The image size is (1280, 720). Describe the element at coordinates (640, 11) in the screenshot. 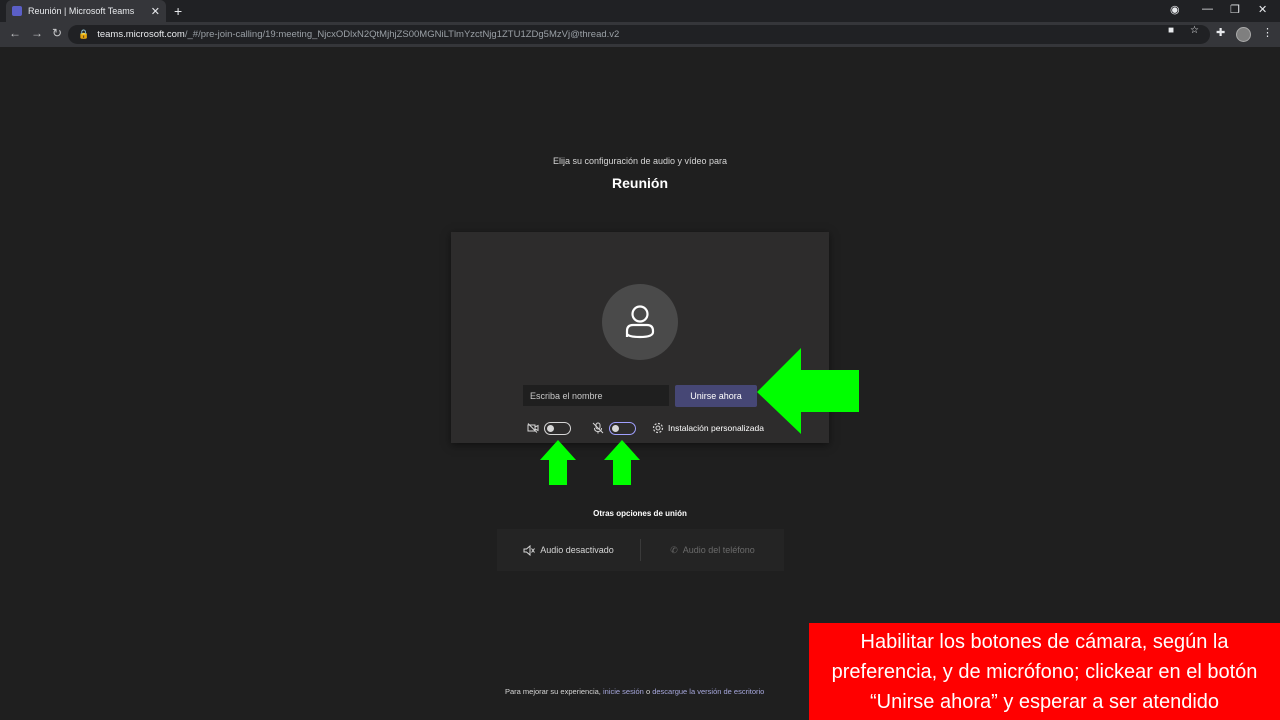

I see `browser-tabstrip: Reunión | Microsoft Teams ✕ + ◉ — ❐ ✕` at that location.